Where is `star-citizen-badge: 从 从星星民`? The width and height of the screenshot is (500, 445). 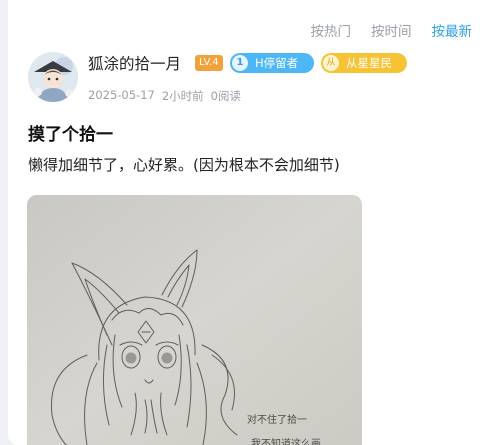
star-citizen-badge: 从 从星星民 is located at coordinates (364, 63).